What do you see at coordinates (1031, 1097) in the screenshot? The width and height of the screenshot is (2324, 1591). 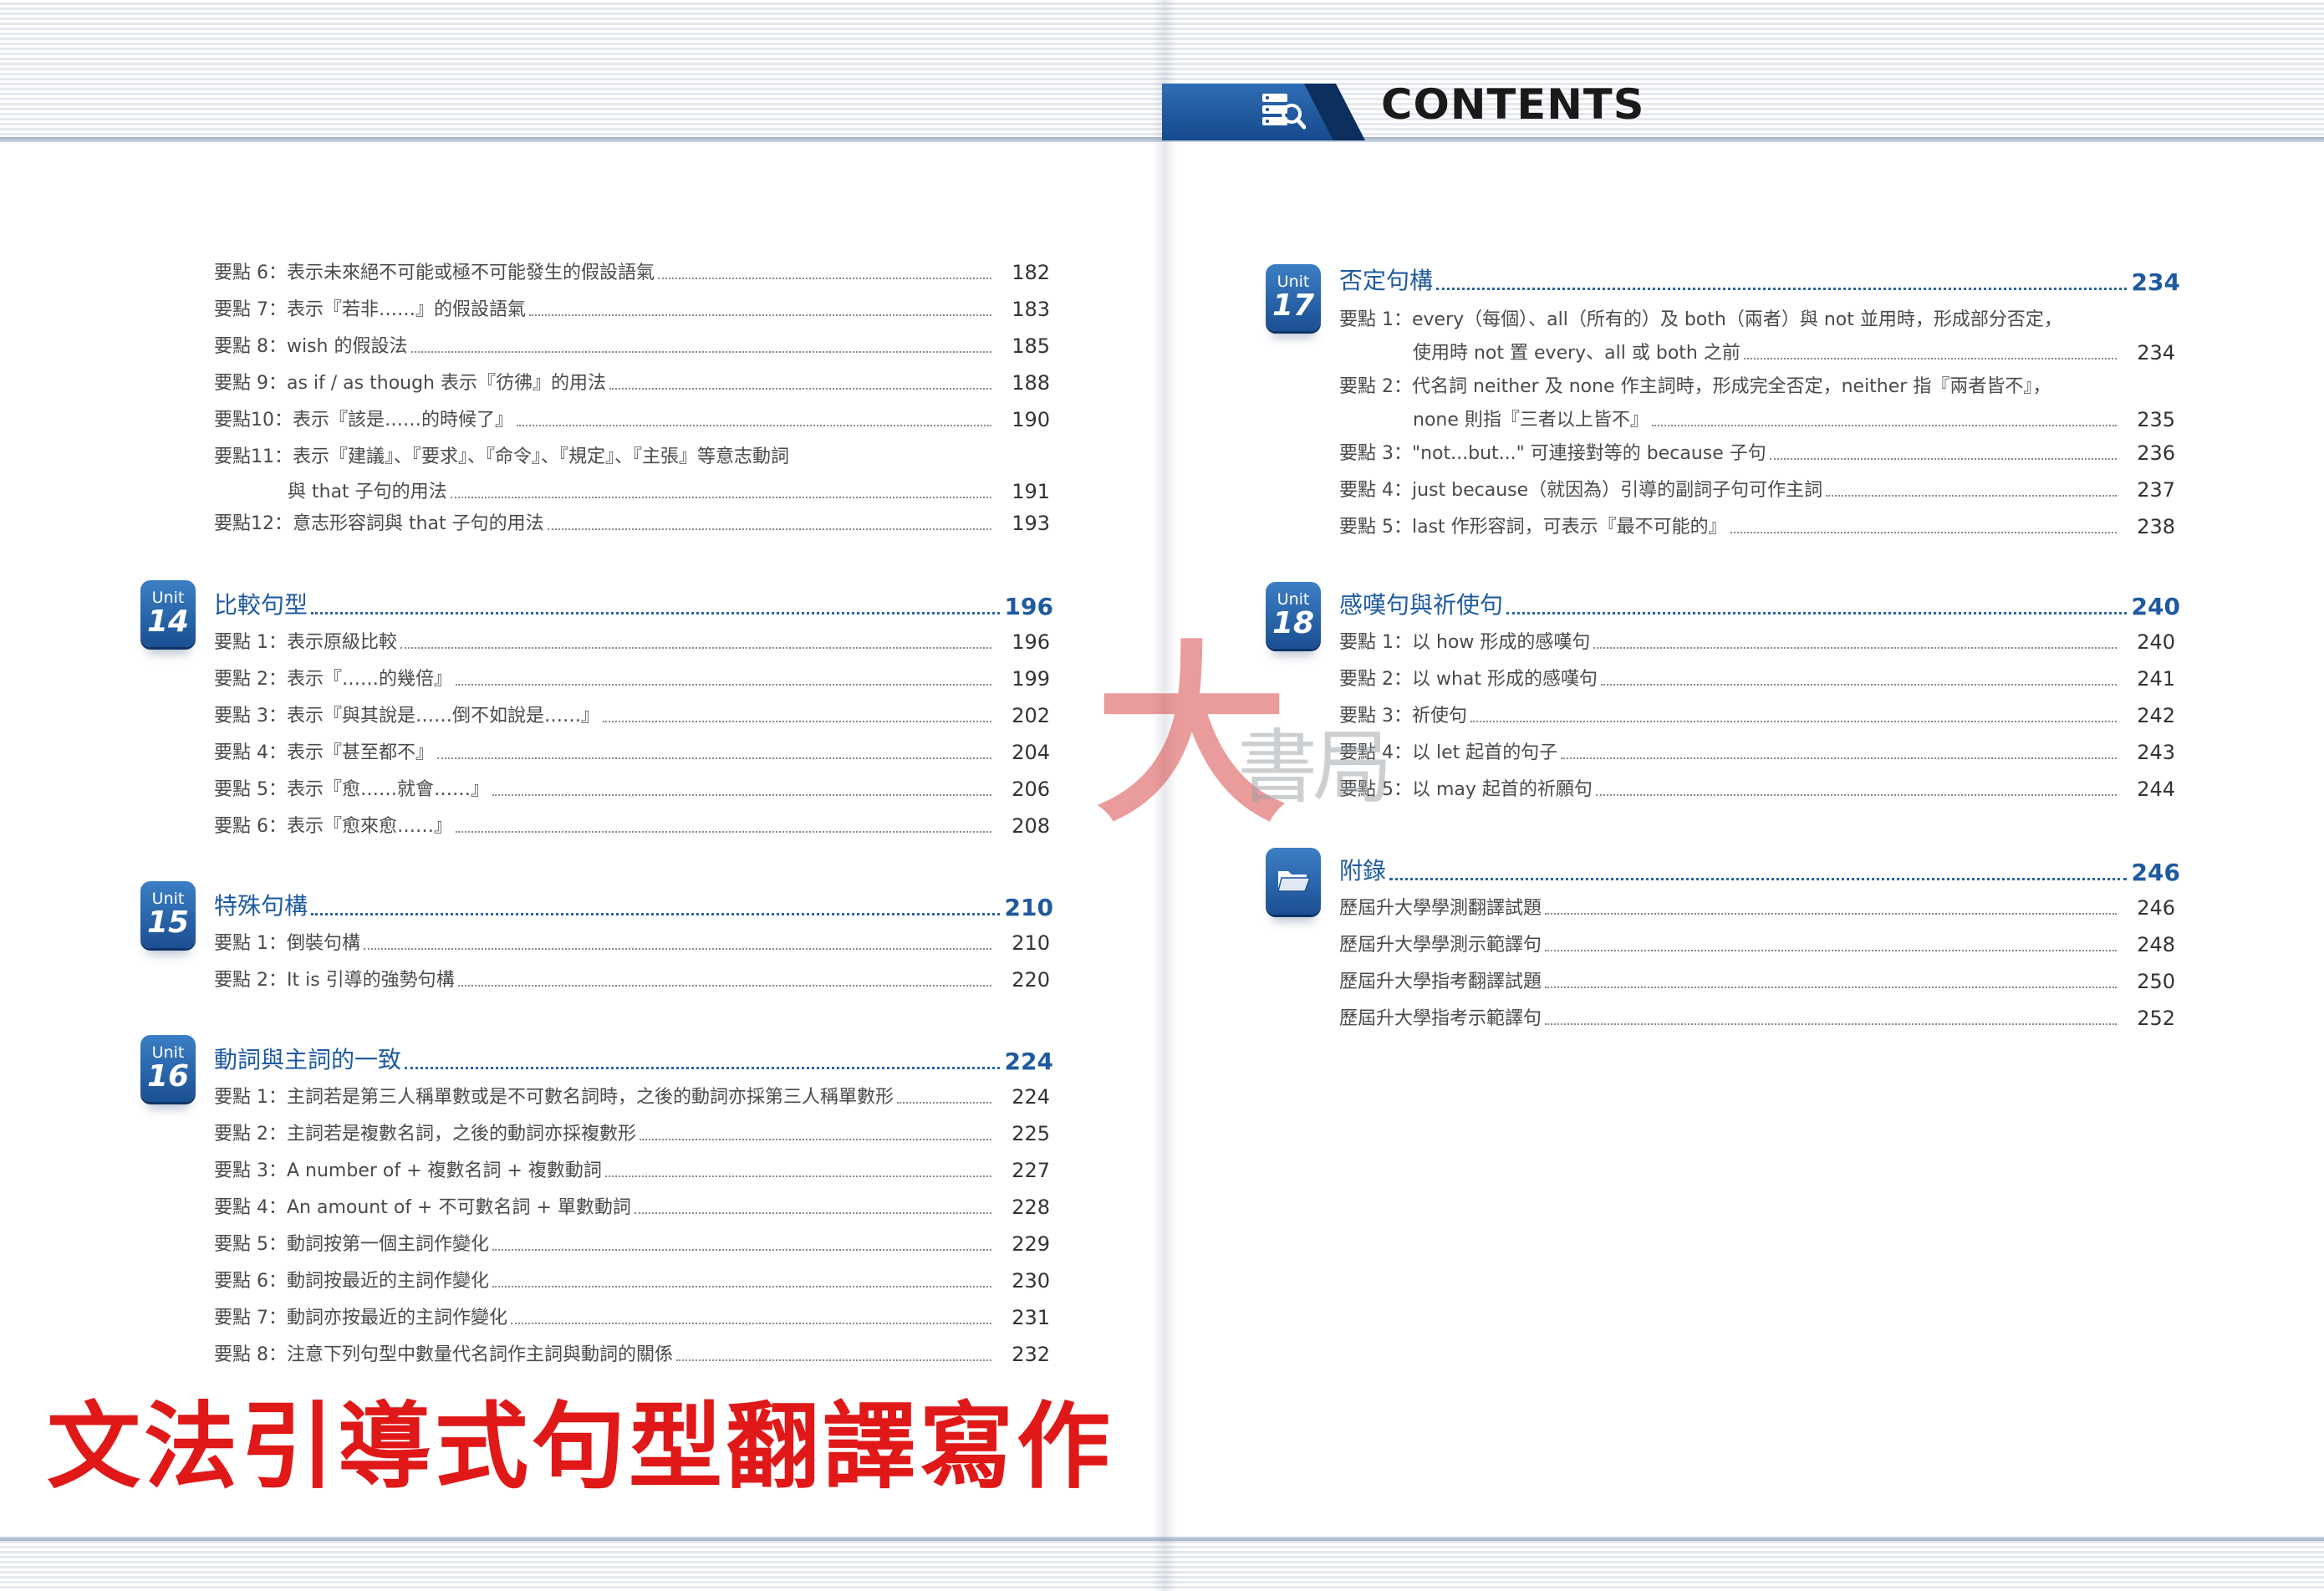 I see `toc-row-page: 224` at bounding box center [1031, 1097].